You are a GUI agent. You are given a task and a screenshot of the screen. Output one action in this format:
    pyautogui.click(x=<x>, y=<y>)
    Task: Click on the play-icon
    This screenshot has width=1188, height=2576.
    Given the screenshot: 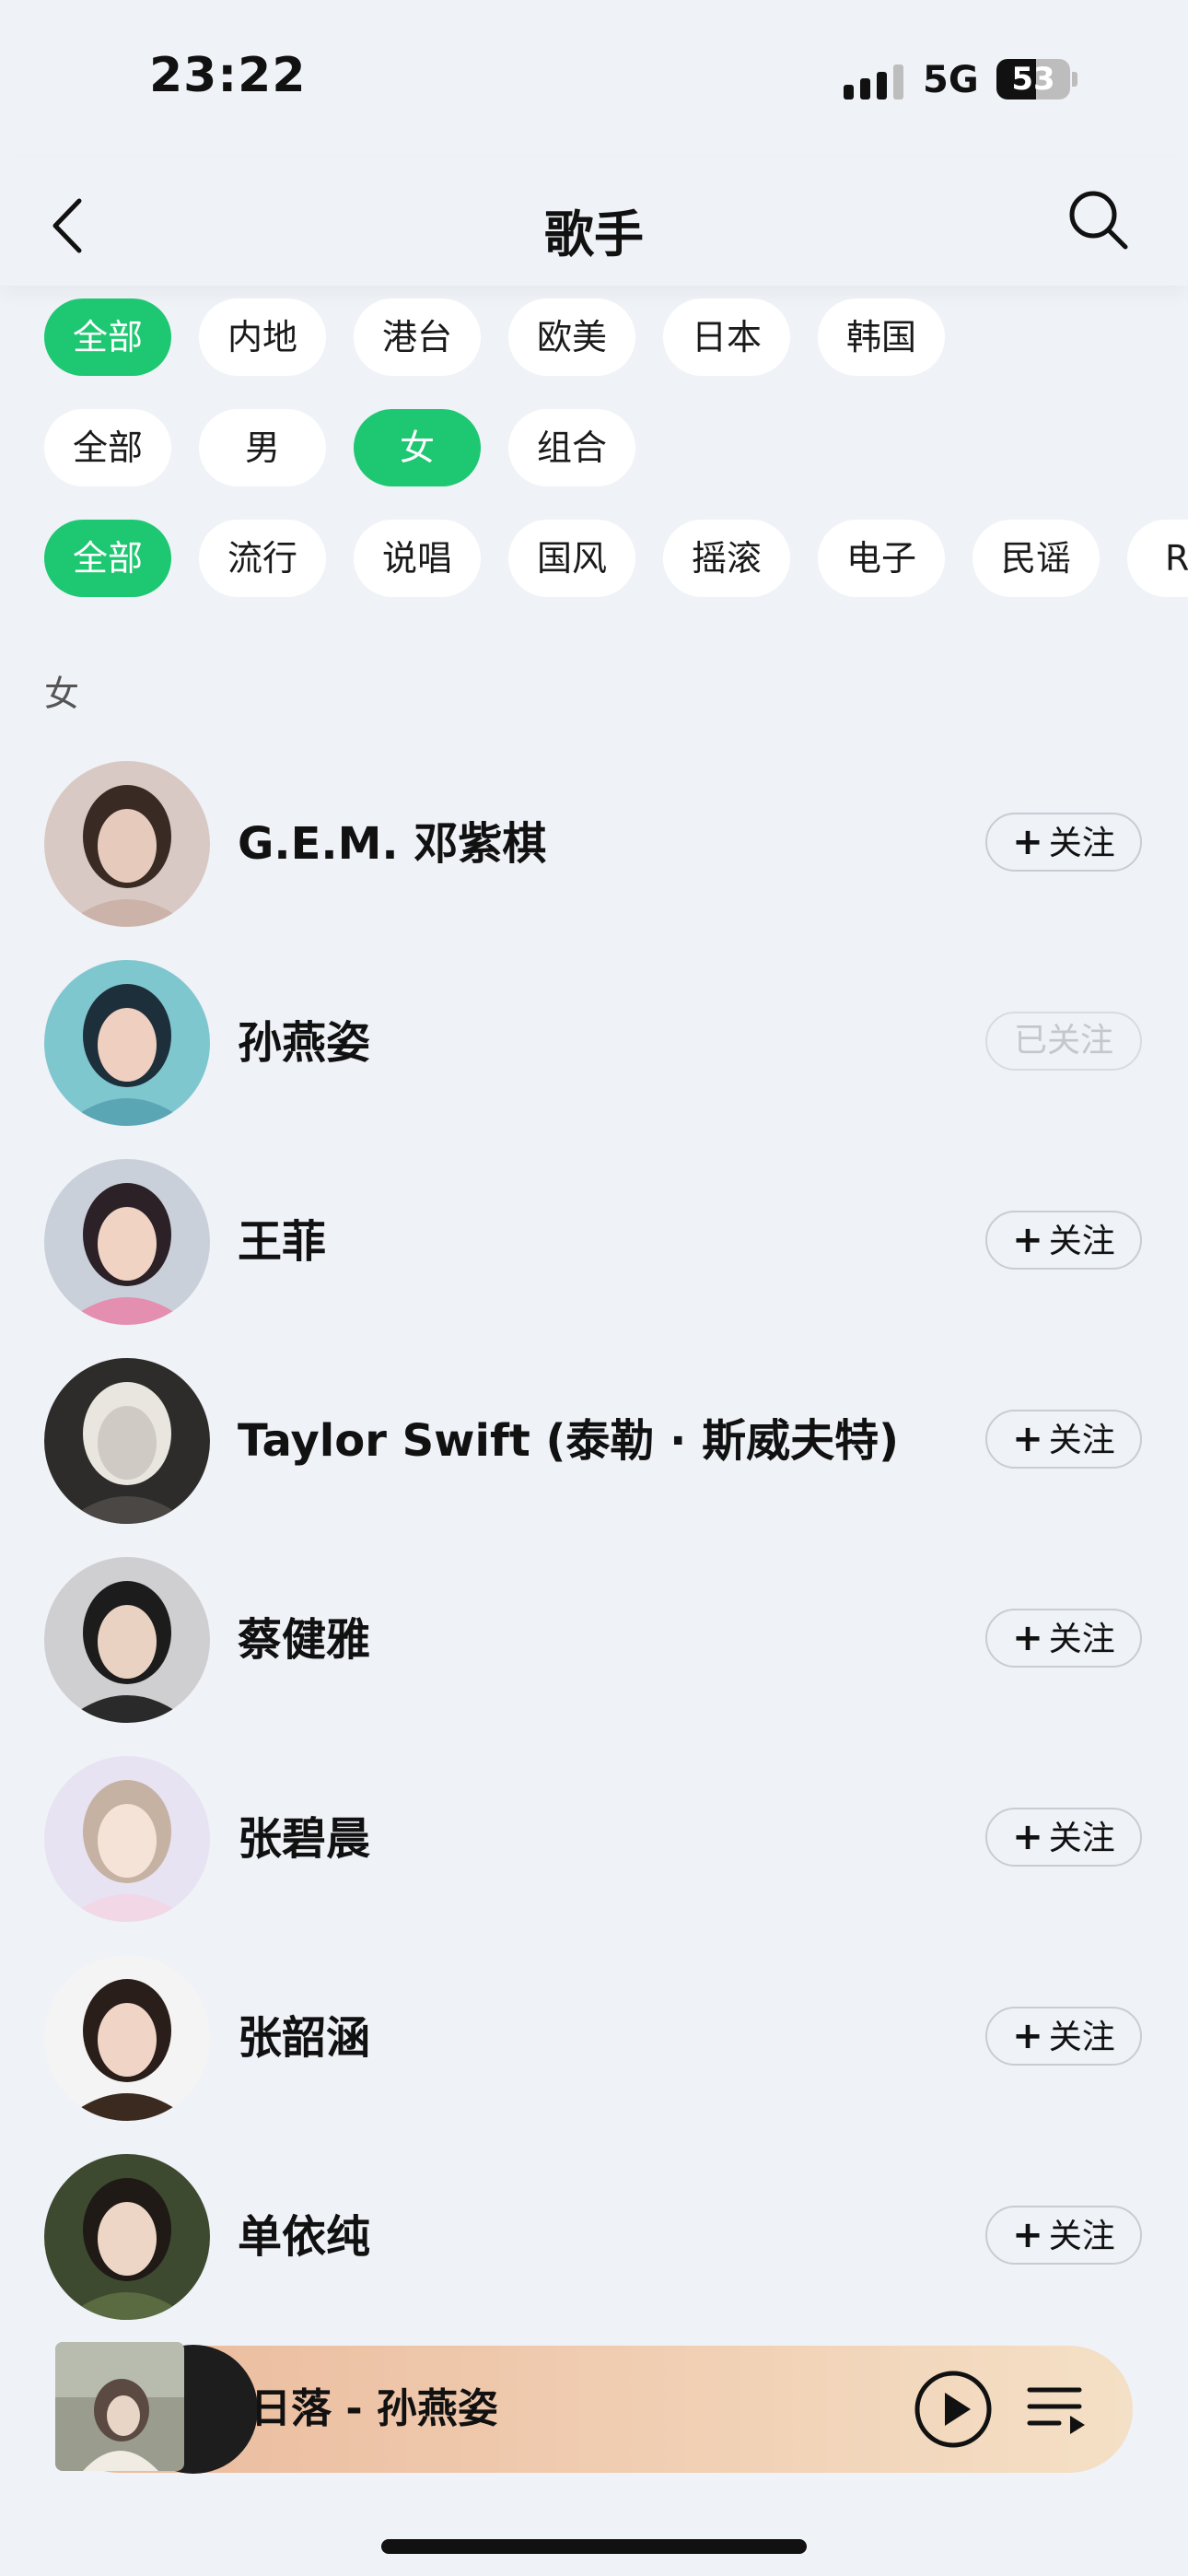 What is the action you would take?
    pyautogui.click(x=958, y=2409)
    